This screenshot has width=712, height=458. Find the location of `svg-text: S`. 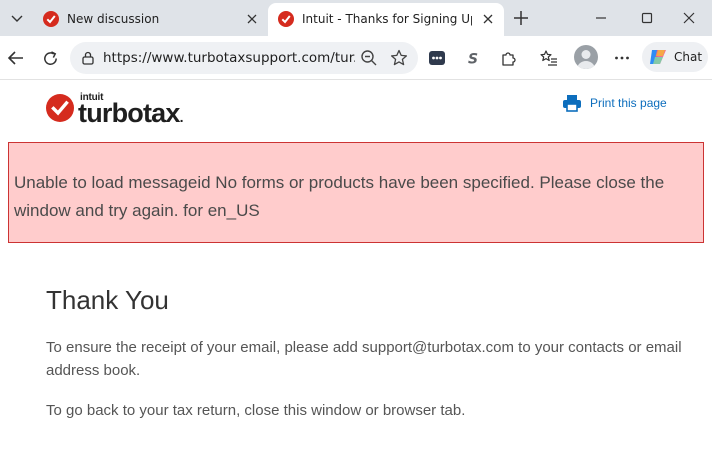

svg-text: S is located at coordinates (473, 60).